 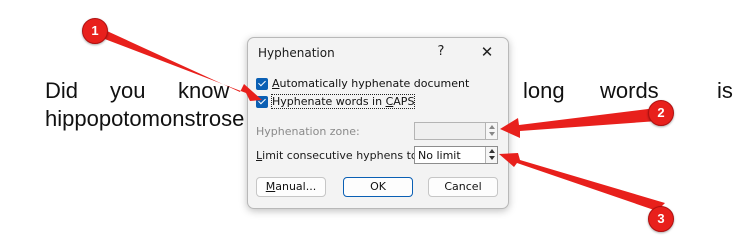 I want to click on callout-marker-3: 3, so click(x=661, y=219).